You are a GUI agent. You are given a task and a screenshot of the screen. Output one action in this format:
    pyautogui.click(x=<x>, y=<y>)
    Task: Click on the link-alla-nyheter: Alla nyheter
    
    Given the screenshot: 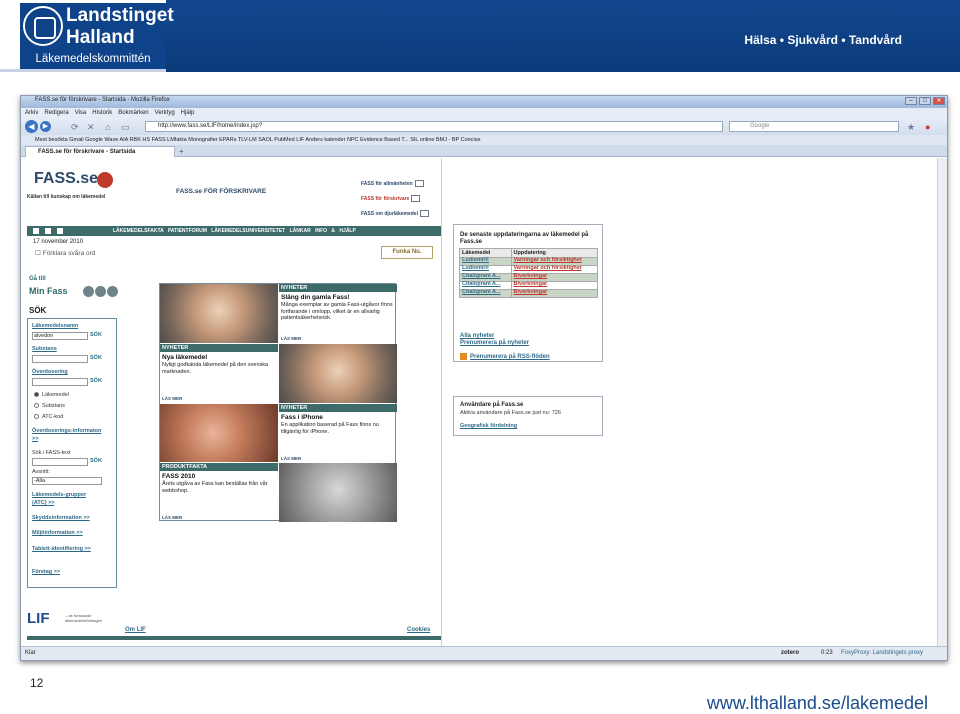 What is the action you would take?
    pyautogui.click(x=477, y=336)
    